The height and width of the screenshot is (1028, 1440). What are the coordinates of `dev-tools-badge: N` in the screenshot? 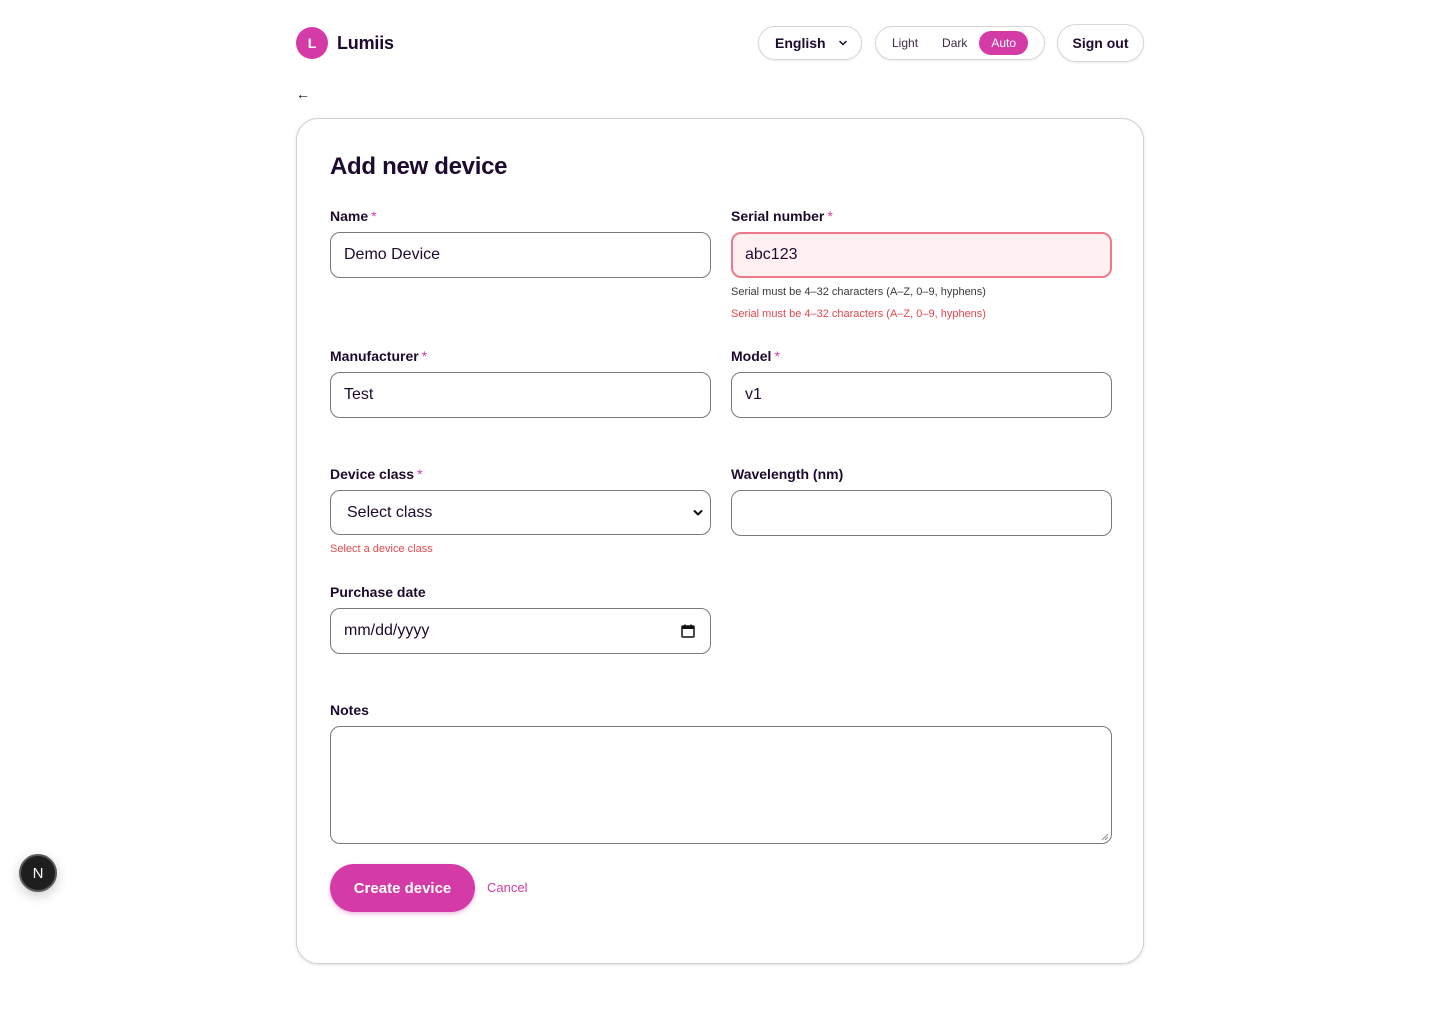 It's located at (38, 873).